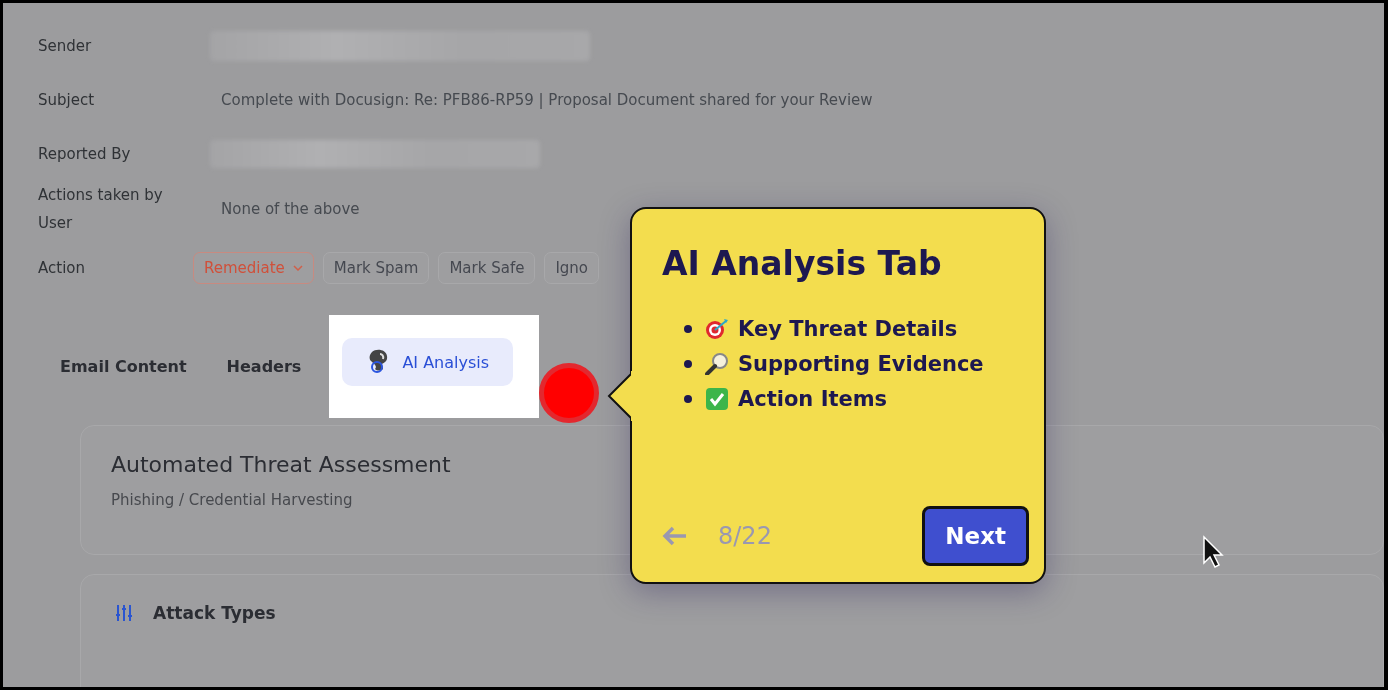 This screenshot has height=690, width=1388. What do you see at coordinates (214, 613) in the screenshot?
I see `section-title: Attack Types` at bounding box center [214, 613].